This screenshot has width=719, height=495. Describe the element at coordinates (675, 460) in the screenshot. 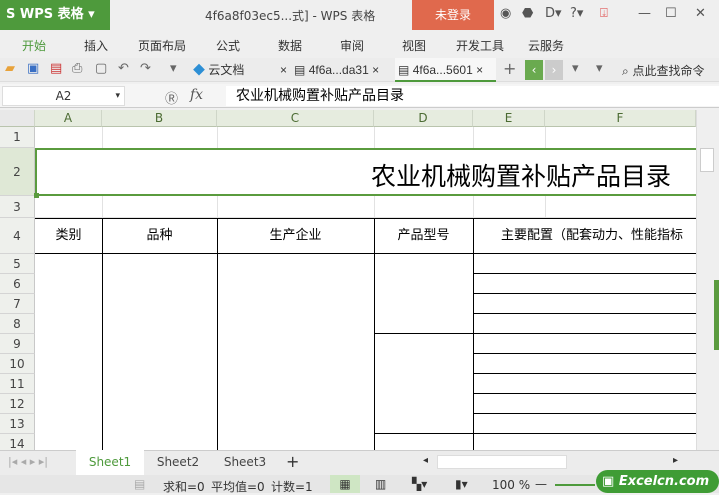

I see `scroll-right-icon: ▸` at that location.